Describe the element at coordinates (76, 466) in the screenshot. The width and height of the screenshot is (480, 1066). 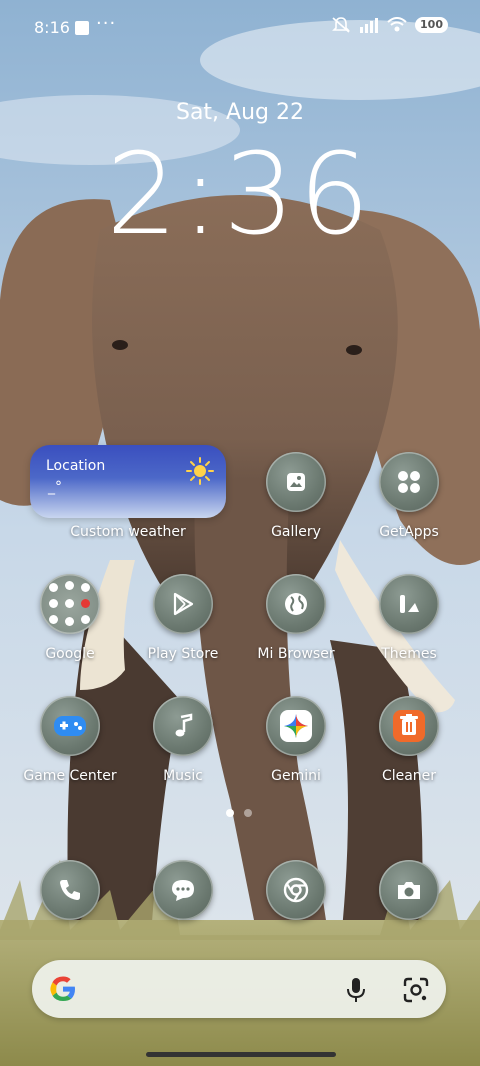
I see `weather-location: Location` at that location.